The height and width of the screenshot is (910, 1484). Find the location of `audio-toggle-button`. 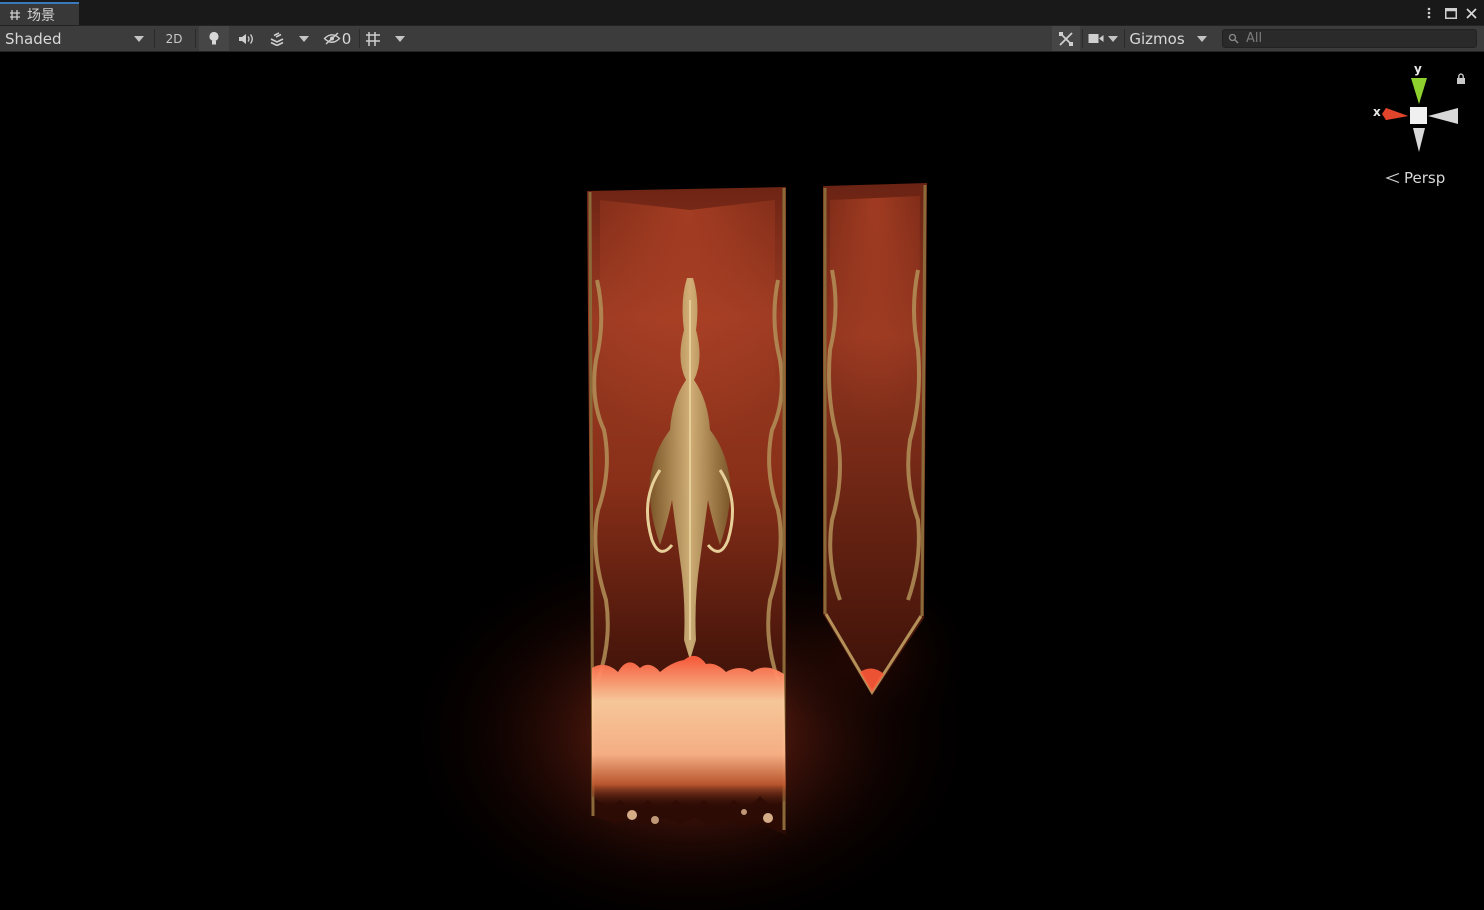

audio-toggle-button is located at coordinates (246, 38).